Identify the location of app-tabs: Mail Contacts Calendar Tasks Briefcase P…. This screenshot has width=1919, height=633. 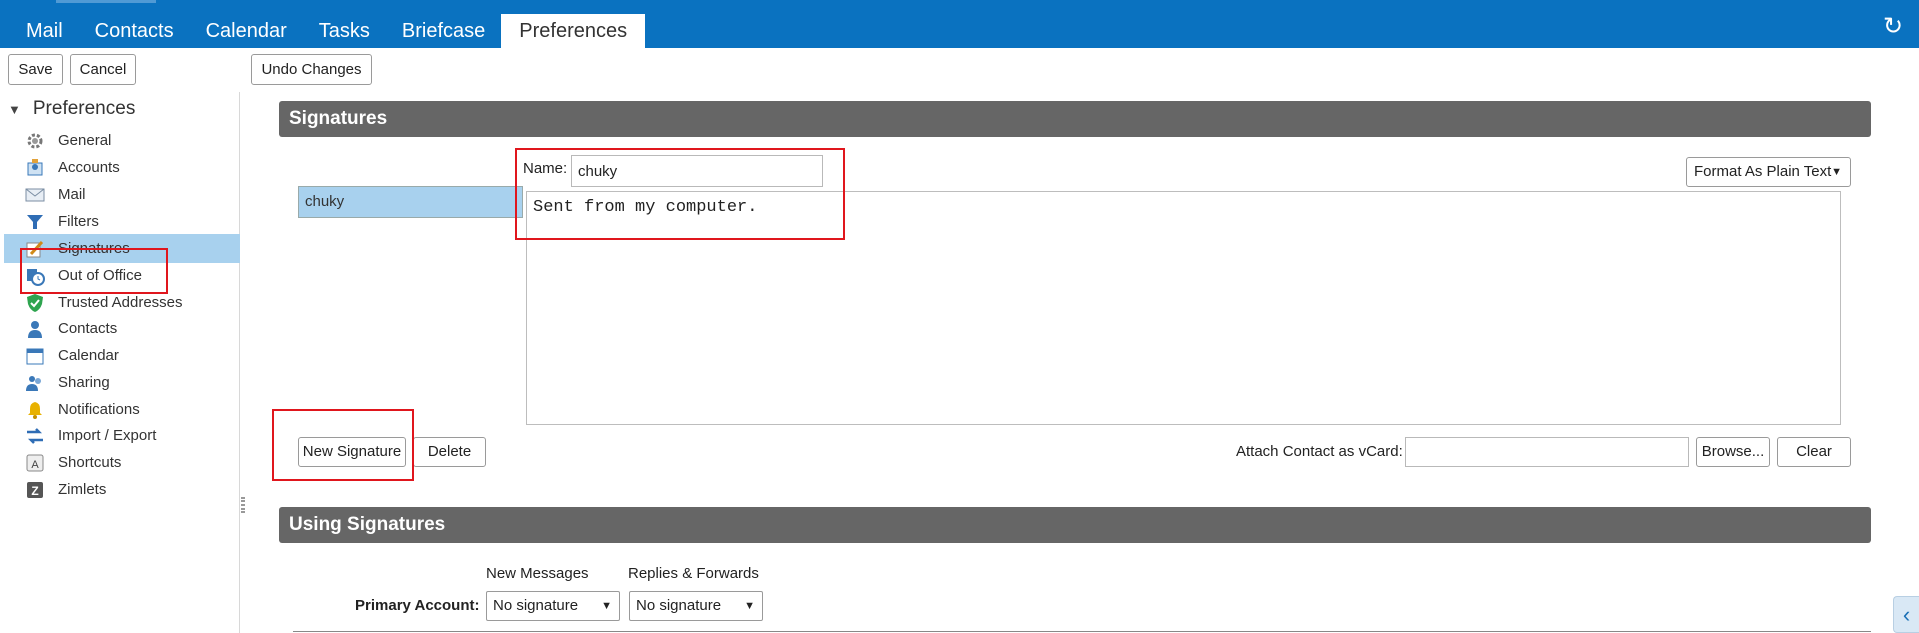
(323, 31).